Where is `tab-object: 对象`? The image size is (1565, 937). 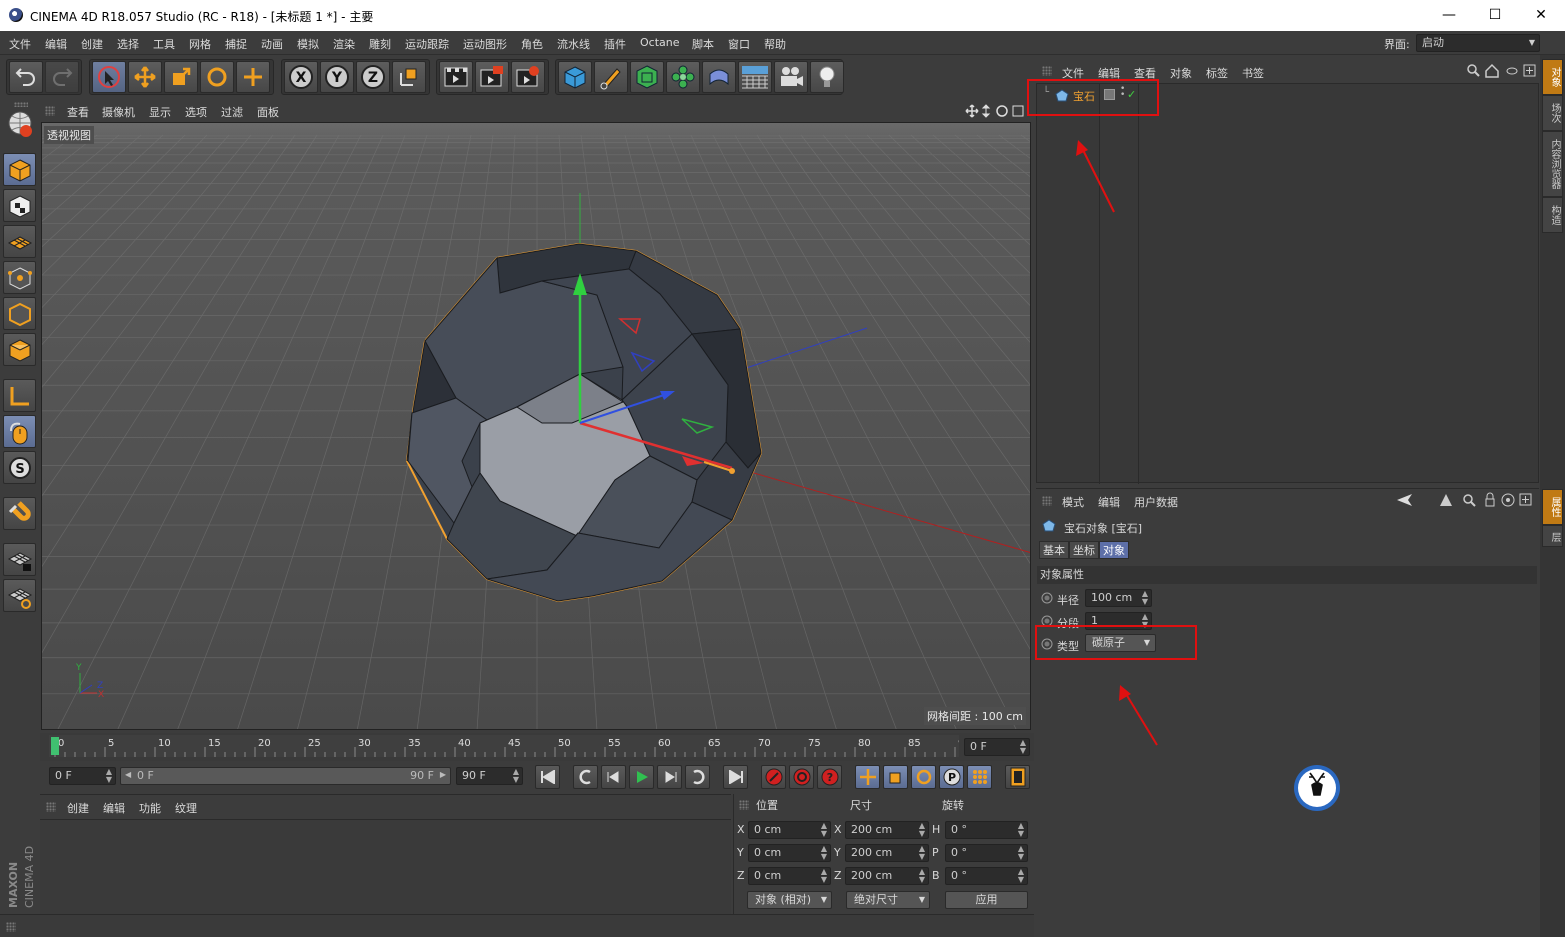 tab-object: 对象 is located at coordinates (1114, 550).